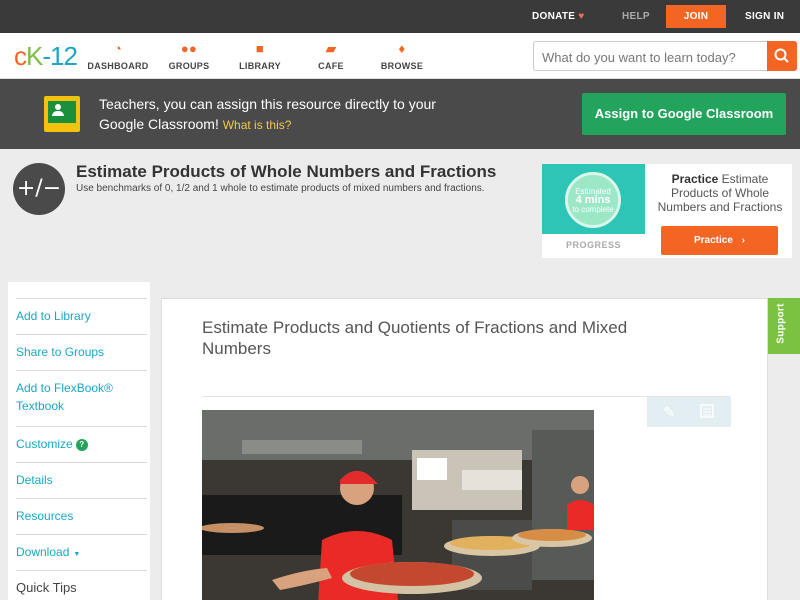 The image size is (800, 600). I want to click on dashboard-icon: ◔, so click(118, 48).